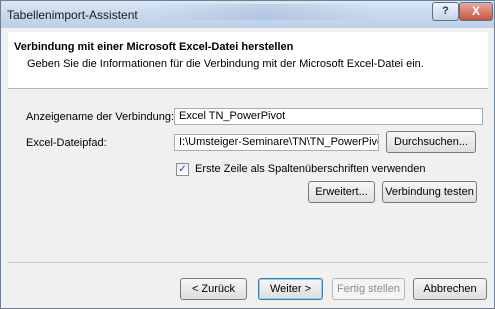 The height and width of the screenshot is (309, 495). What do you see at coordinates (182, 169) in the screenshot?
I see `first-row-header-checkbox: ✓` at bounding box center [182, 169].